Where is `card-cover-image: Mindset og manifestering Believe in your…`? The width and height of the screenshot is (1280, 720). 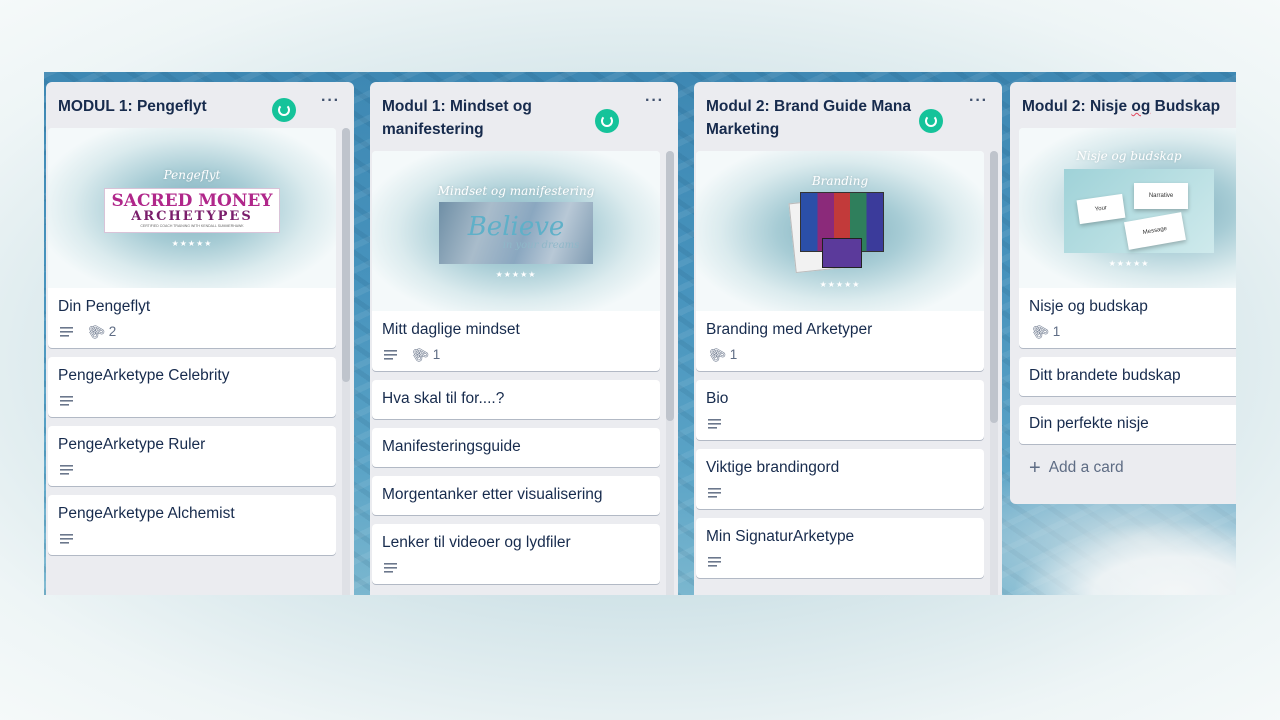 card-cover-image: Mindset og manifestering Believe in your… is located at coordinates (516, 231).